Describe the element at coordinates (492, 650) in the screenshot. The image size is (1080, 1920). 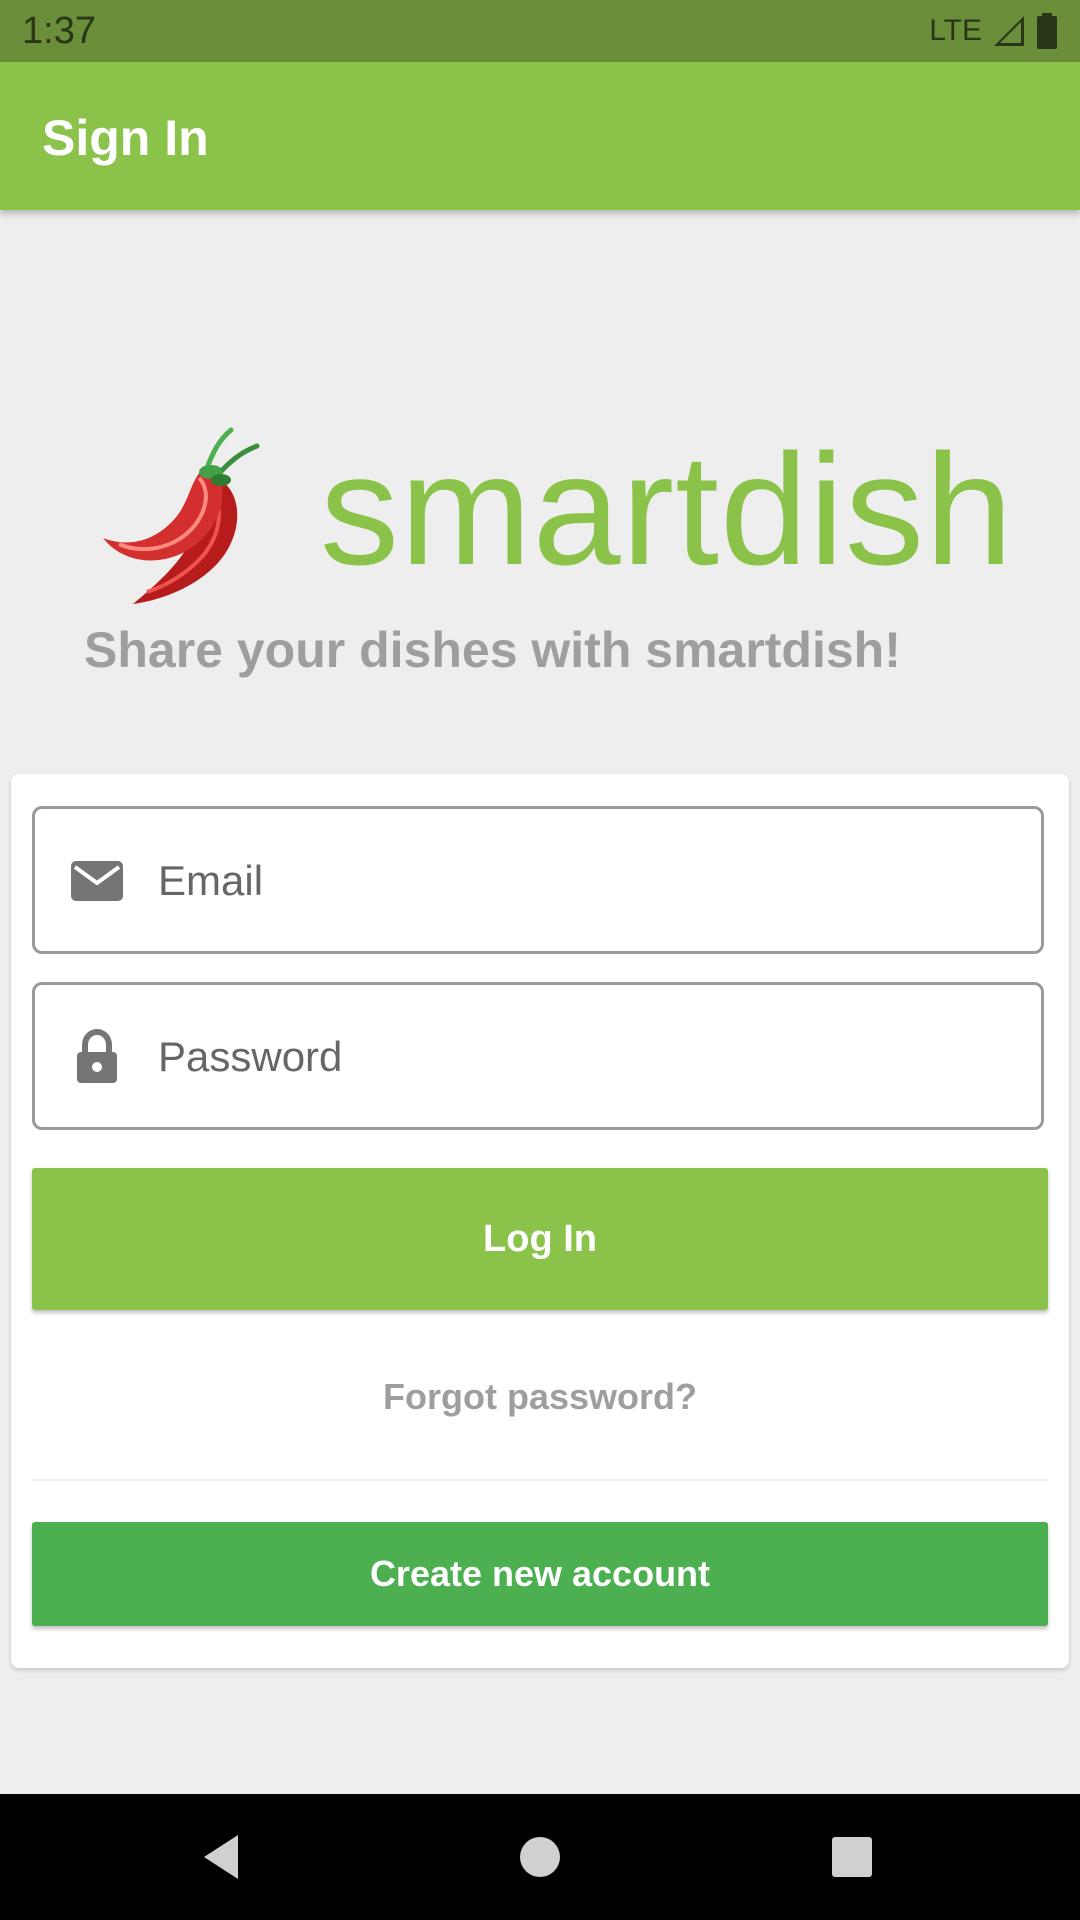
I see `tagline: Share your dishes with smartdish!` at that location.